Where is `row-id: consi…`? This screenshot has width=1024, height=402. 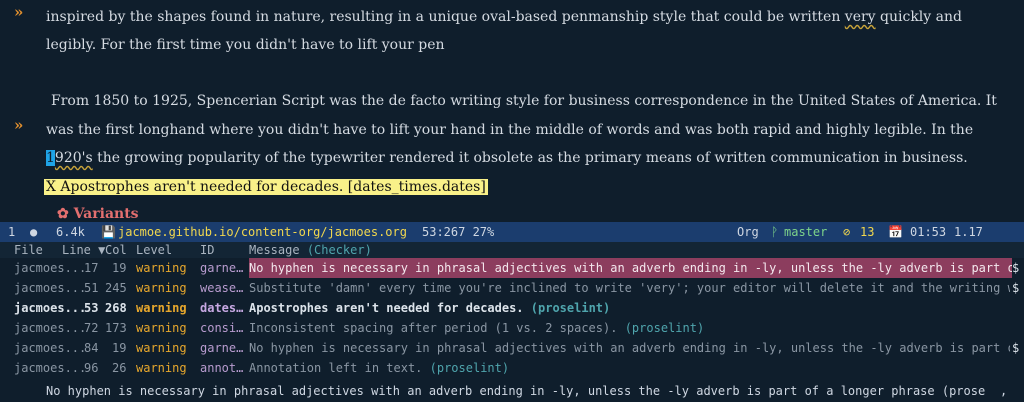
row-id: consi… is located at coordinates (222, 328).